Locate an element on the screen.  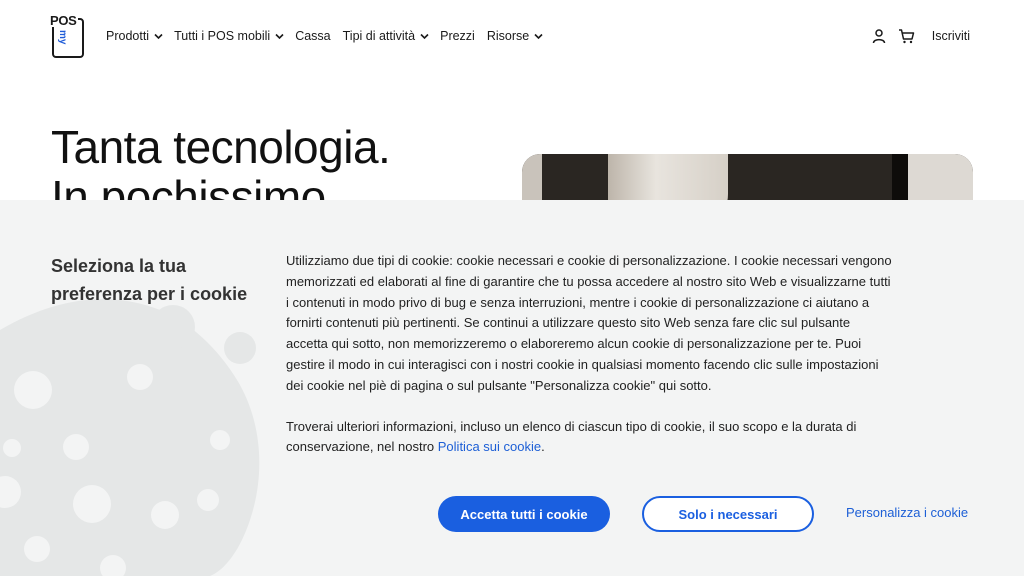
nav-label: Risorse is located at coordinates (508, 36).